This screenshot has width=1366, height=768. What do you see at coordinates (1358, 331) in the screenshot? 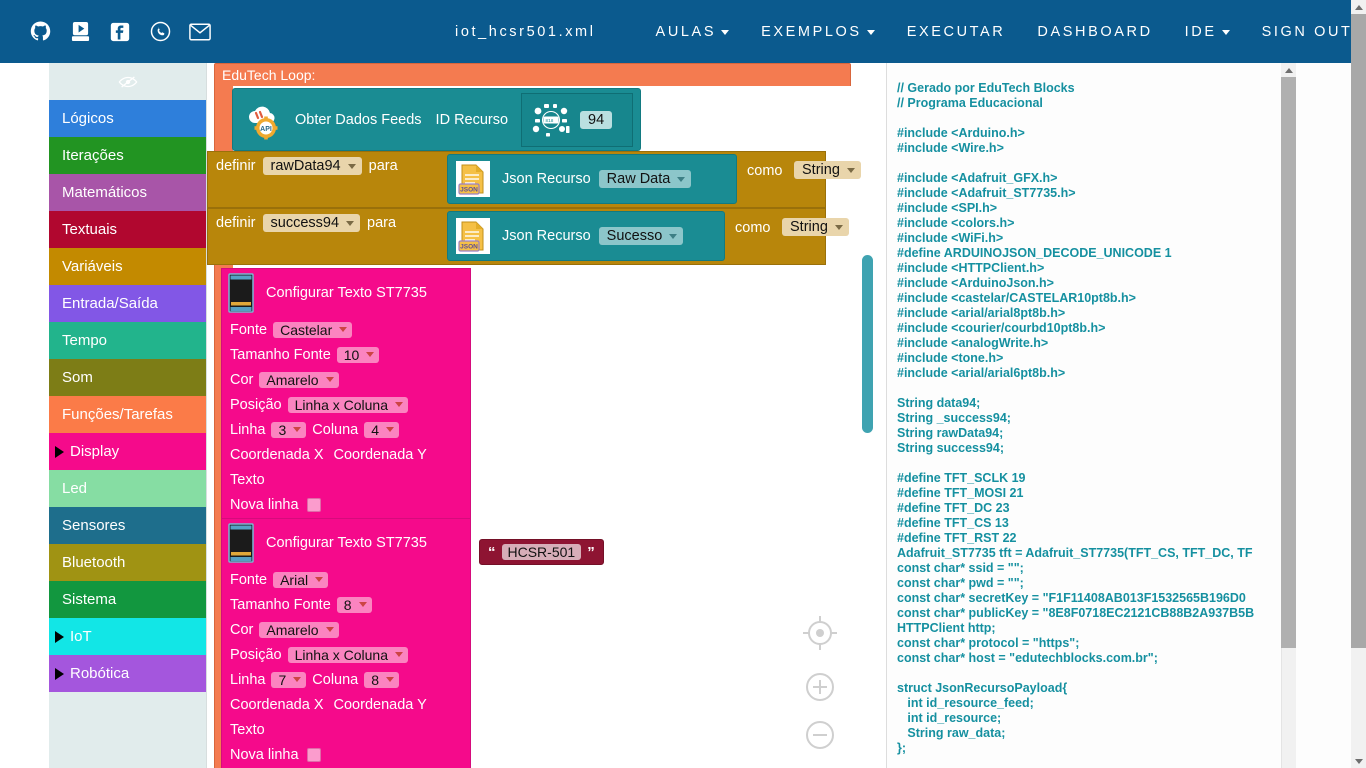
I see `page-scrollbar-thumb` at bounding box center [1358, 331].